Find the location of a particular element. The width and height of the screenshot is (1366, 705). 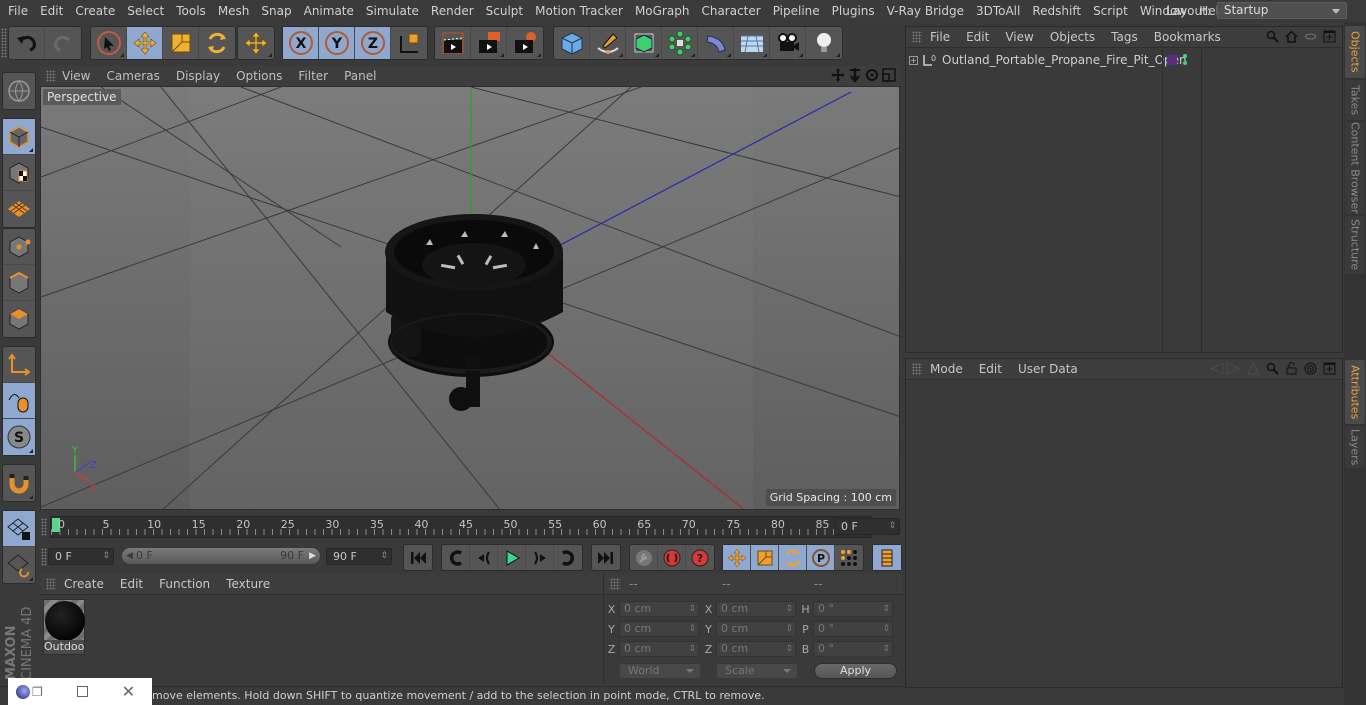

rot-b-field: 0 ° is located at coordinates (853, 649).